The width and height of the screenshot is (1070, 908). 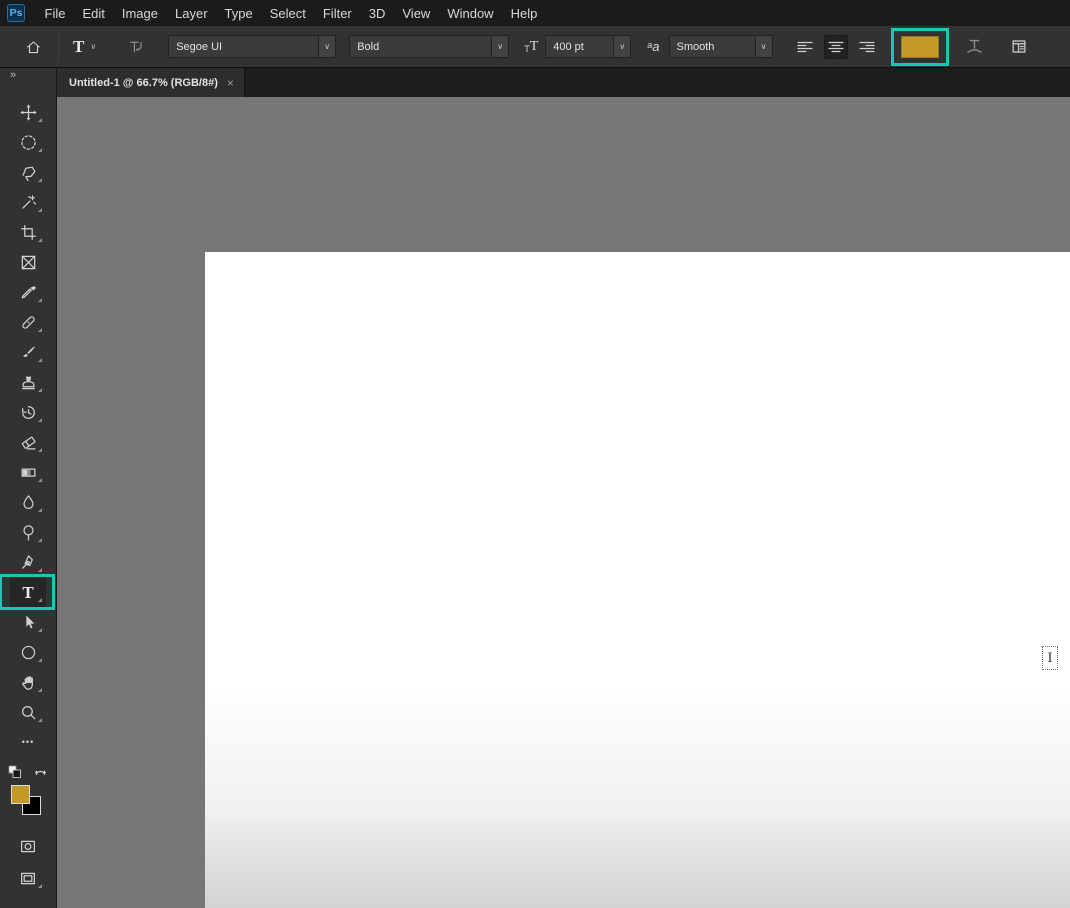 I want to click on path-selection-tool, so click(x=28, y=622).